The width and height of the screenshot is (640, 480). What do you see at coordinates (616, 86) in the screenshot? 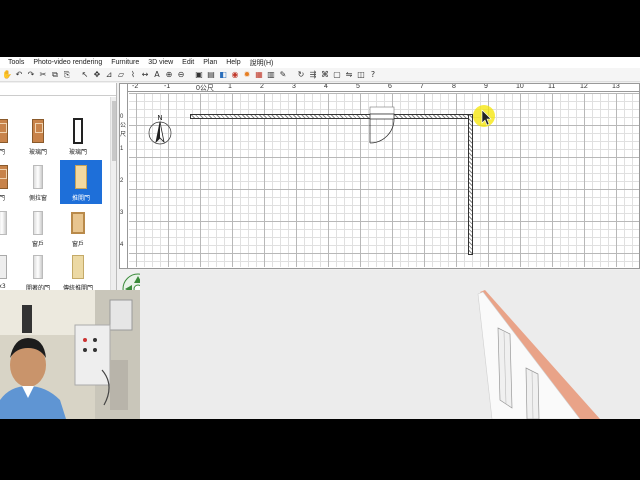
I see `ruler-tick-label: 13` at bounding box center [616, 86].